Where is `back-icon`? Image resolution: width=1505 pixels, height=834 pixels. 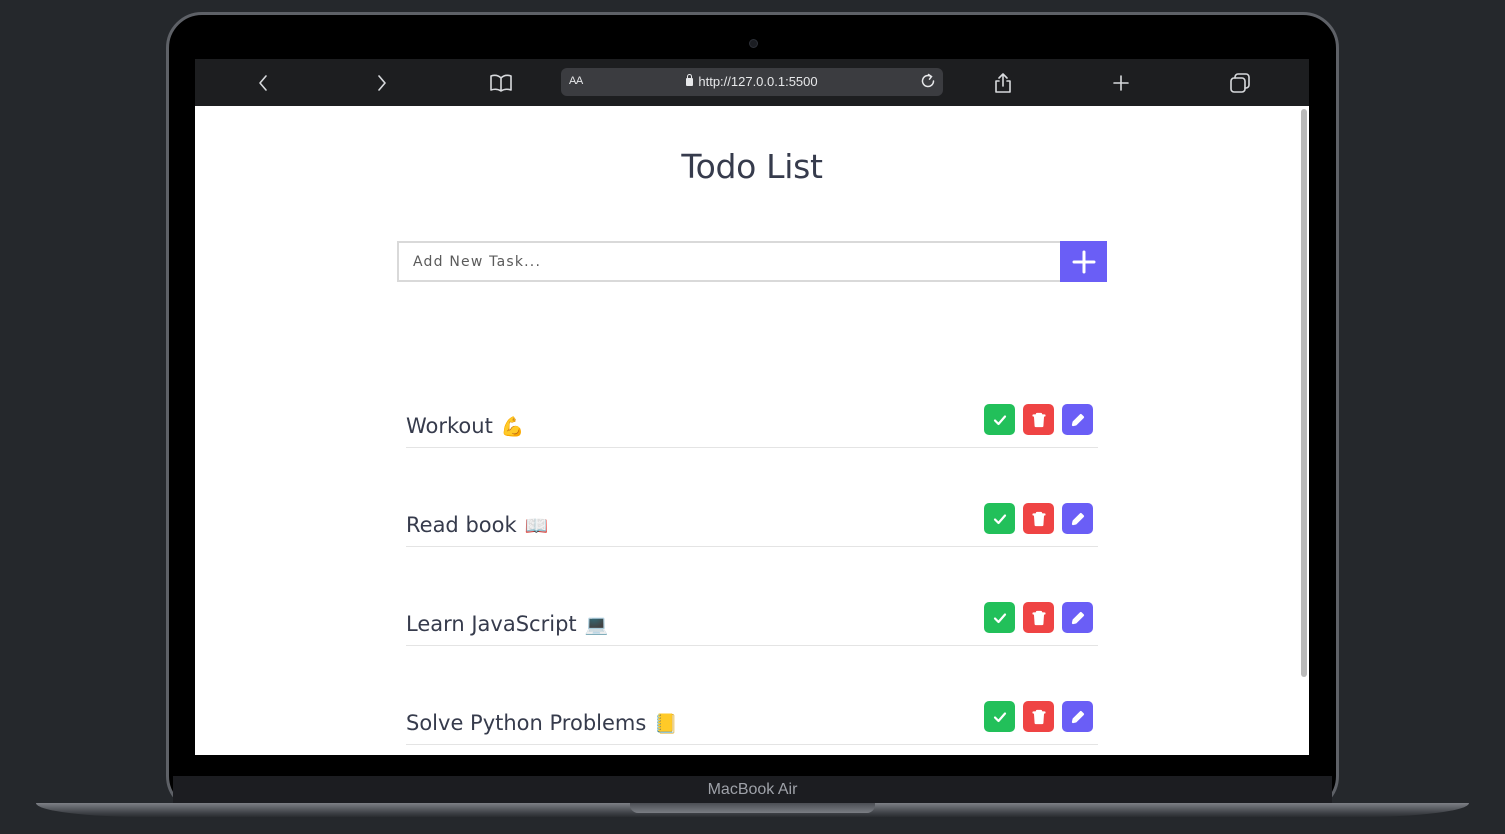 back-icon is located at coordinates (264, 83).